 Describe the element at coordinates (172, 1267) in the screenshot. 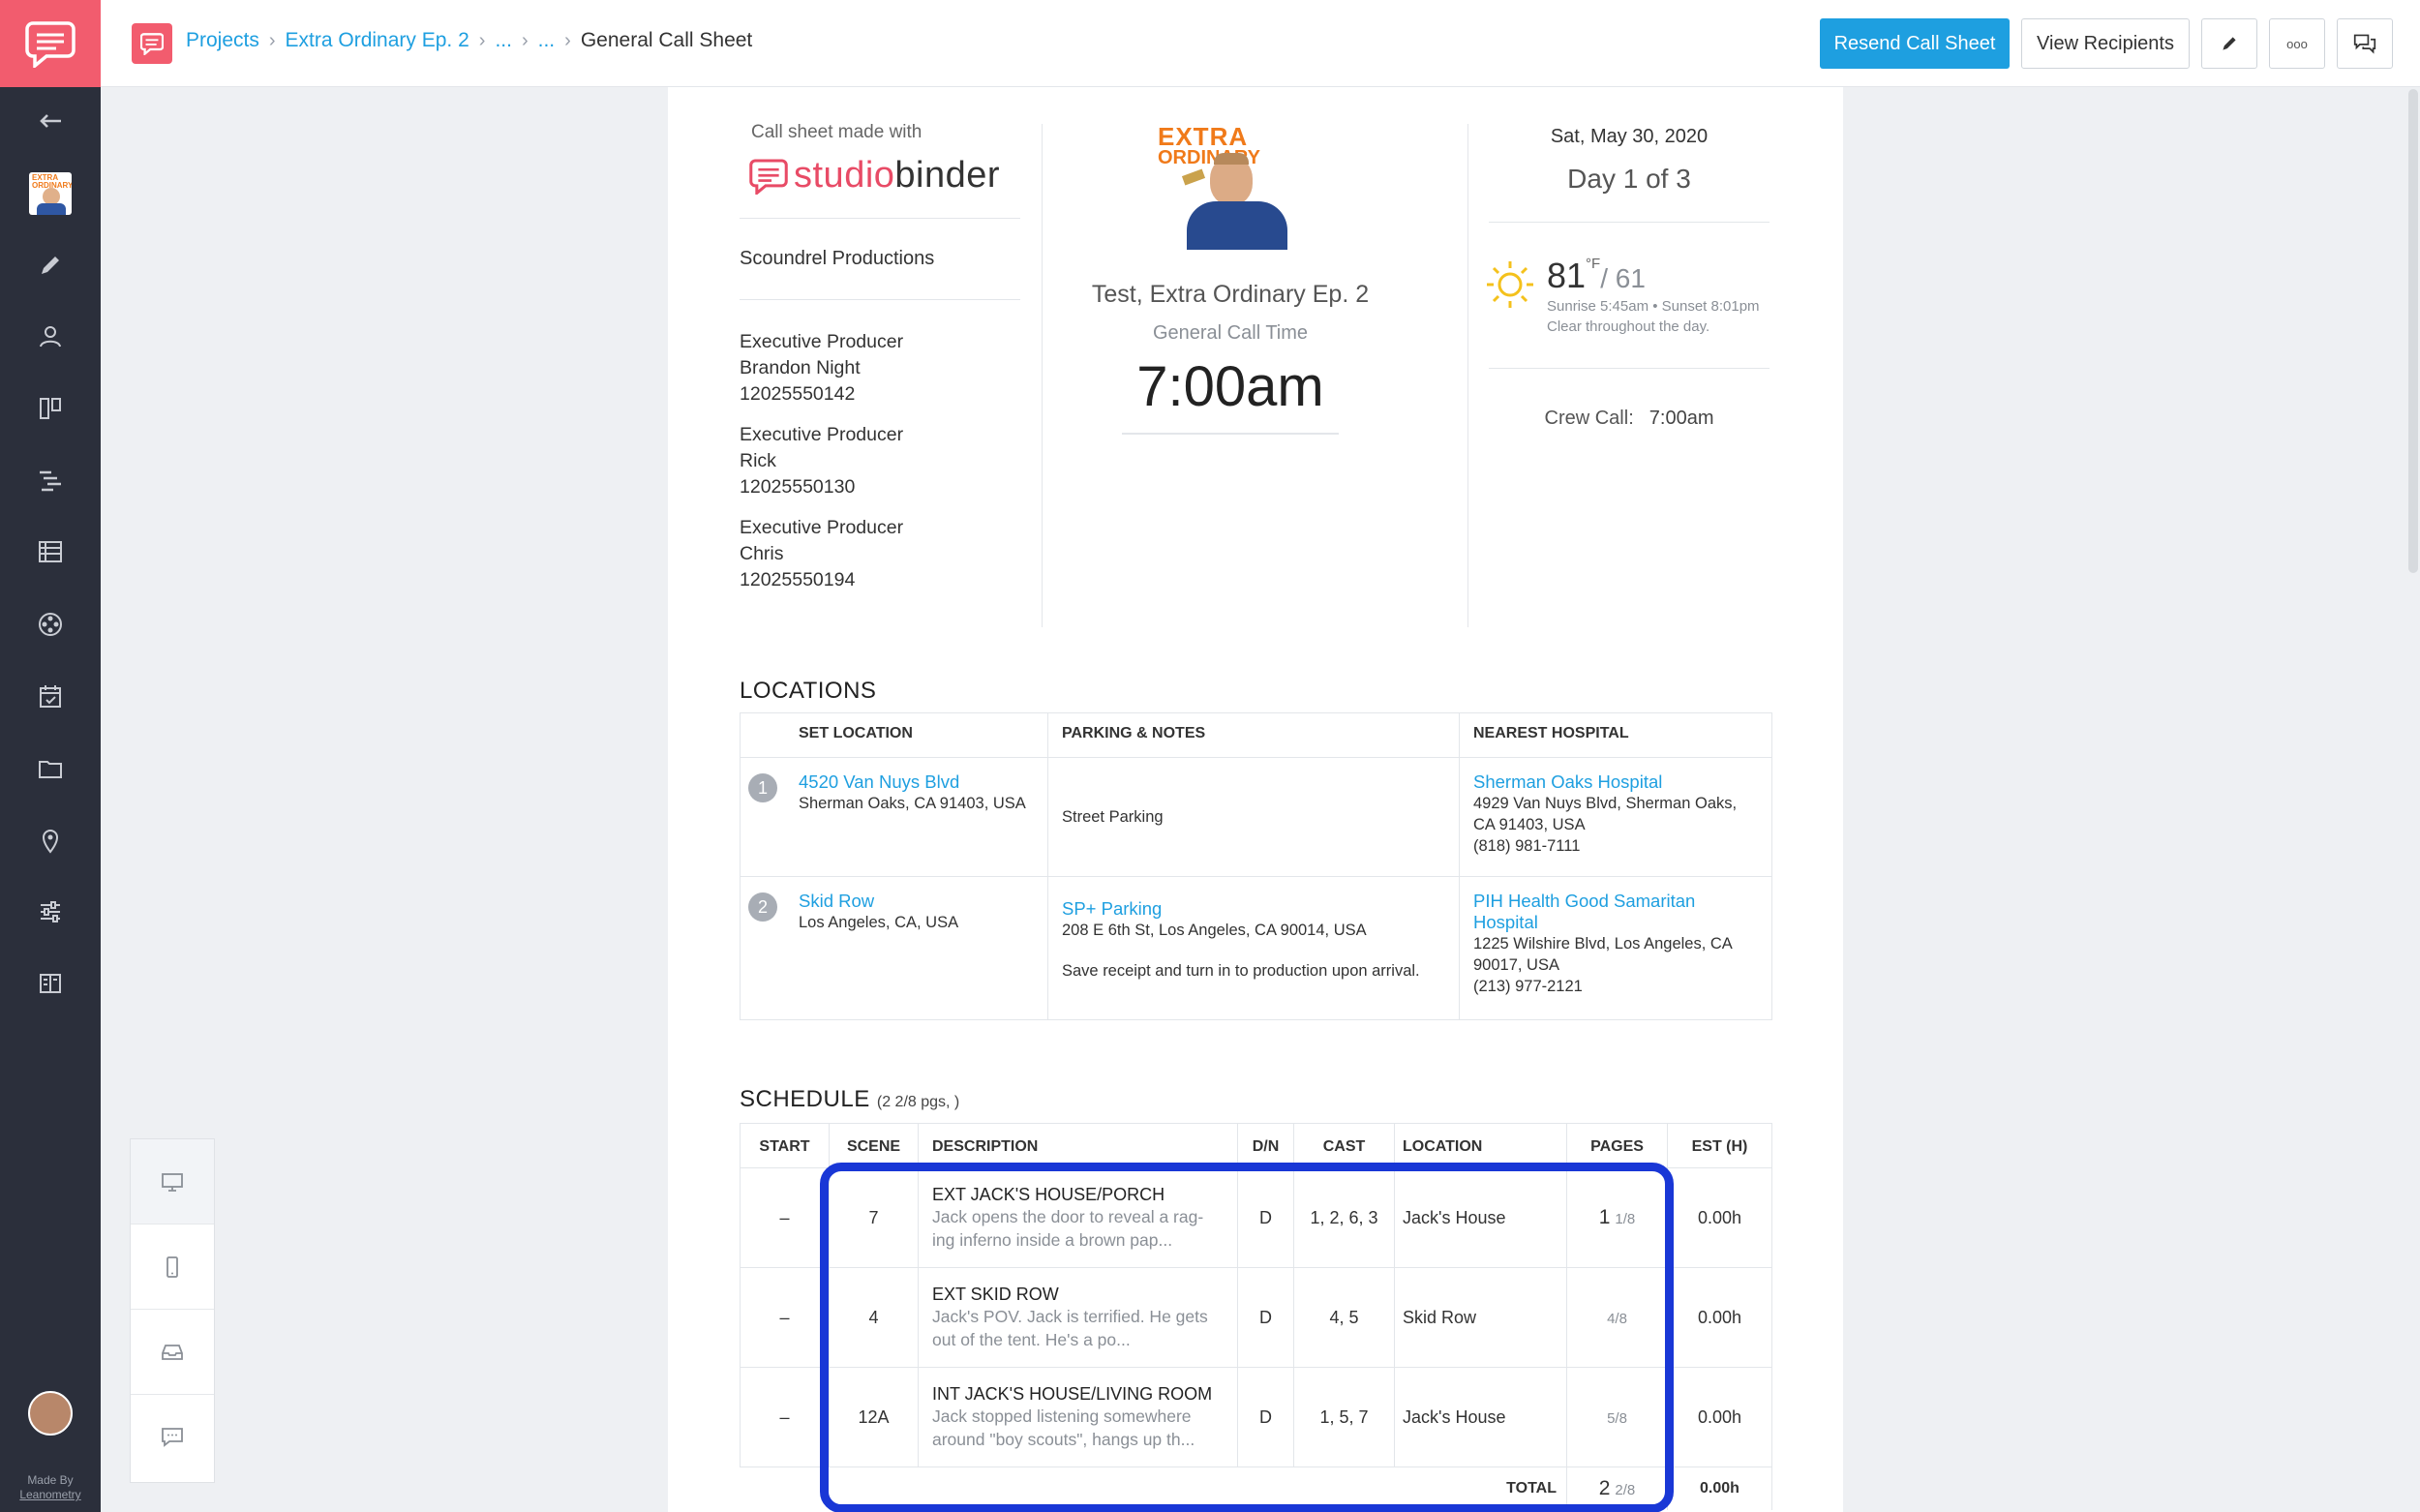

I see `mobile-view-button` at that location.